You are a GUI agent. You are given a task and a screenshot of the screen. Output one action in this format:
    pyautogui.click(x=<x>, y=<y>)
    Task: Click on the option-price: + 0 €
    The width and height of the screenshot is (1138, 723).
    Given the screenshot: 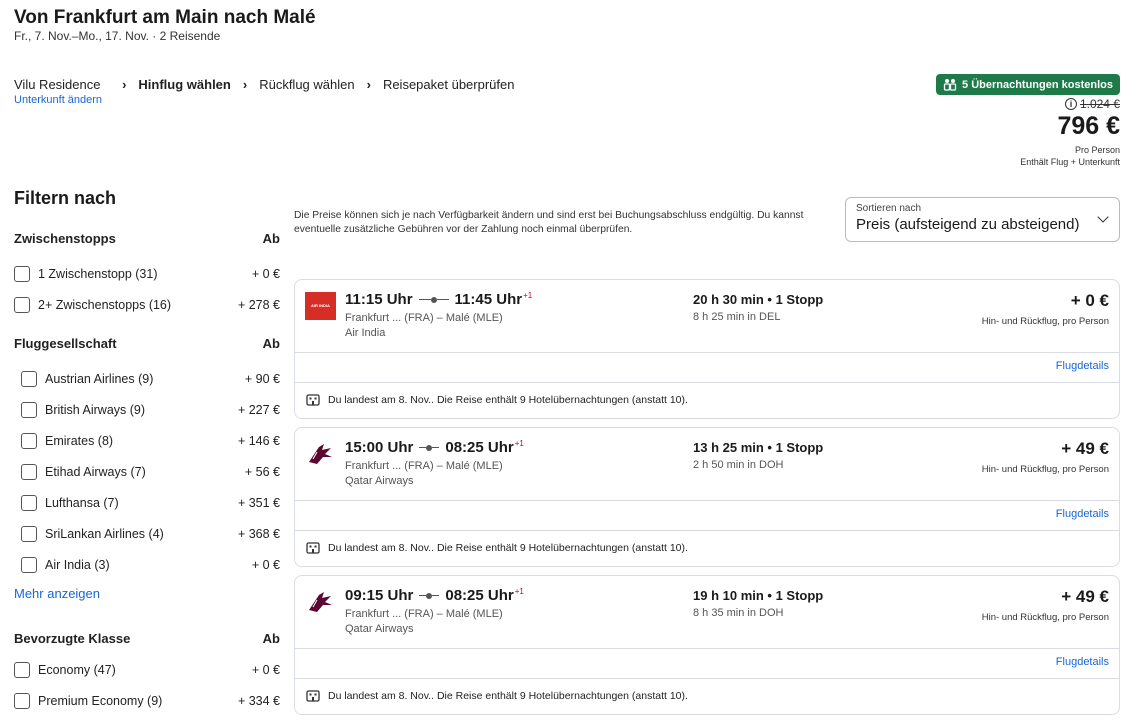 What is the action you would take?
    pyautogui.click(x=265, y=564)
    